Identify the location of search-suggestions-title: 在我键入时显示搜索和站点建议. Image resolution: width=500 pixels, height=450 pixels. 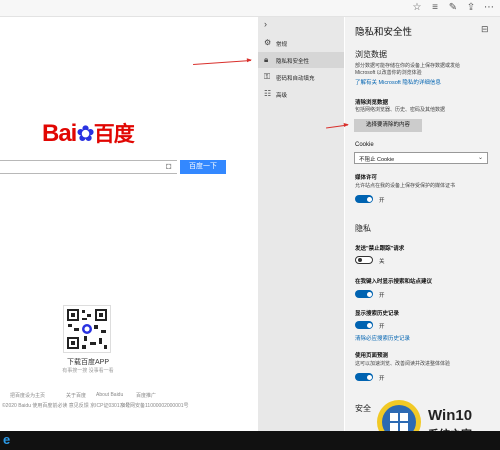
(394, 282).